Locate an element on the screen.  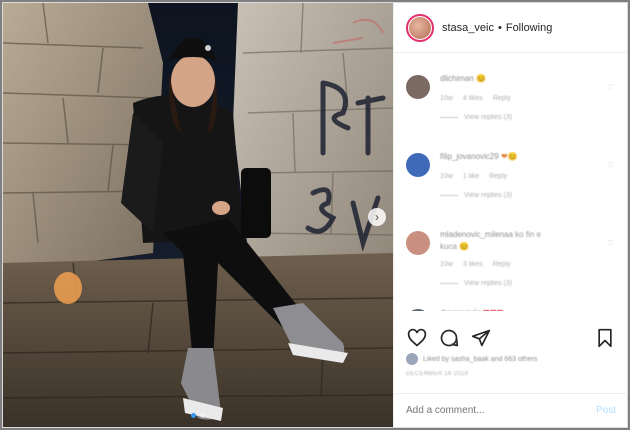
post-date: DECEMBER 16 2019 is located at coordinates (437, 374).